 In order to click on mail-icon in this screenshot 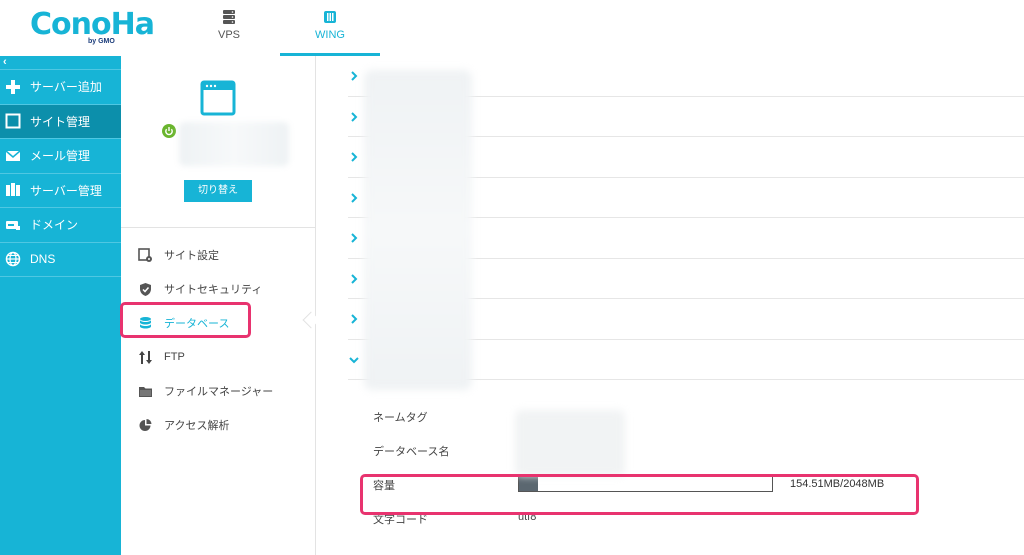, I will do `click(13, 155)`.